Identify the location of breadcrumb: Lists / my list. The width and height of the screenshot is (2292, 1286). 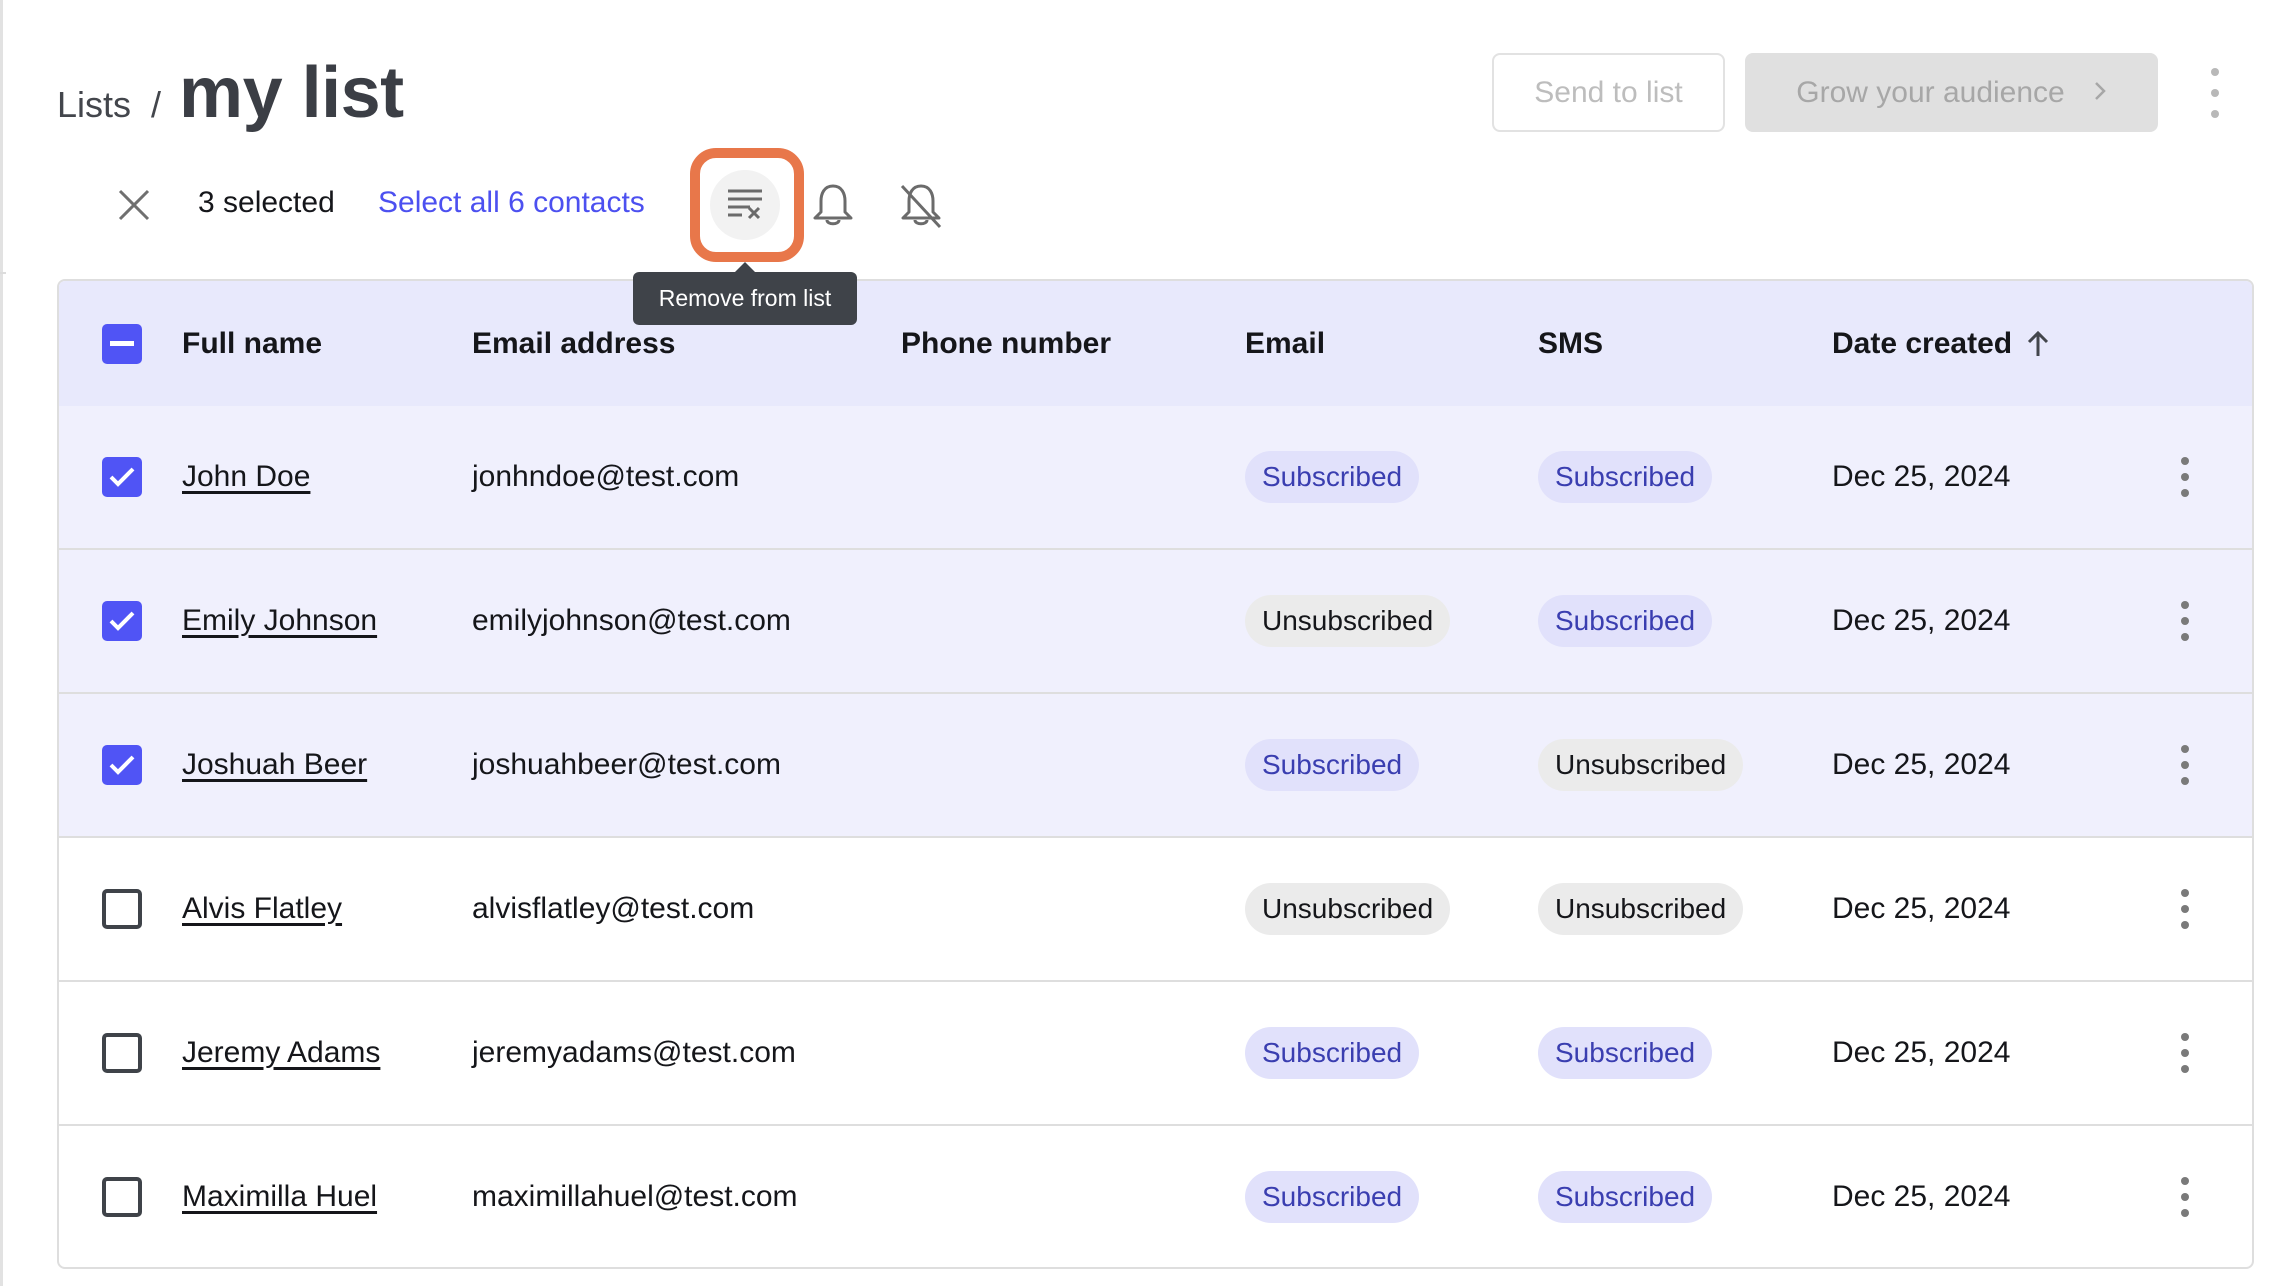
(230, 92).